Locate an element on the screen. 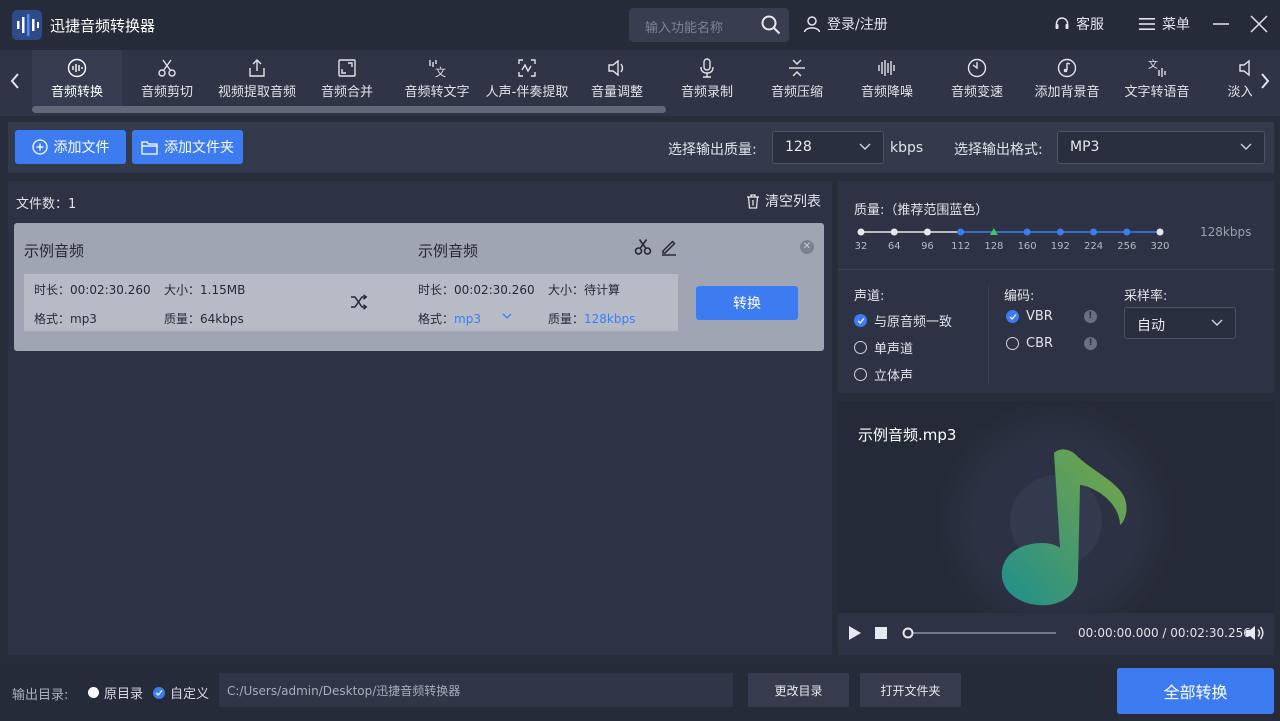 This screenshot has height=721, width=1280. slider-tick-label: 224 is located at coordinates (1094, 246).